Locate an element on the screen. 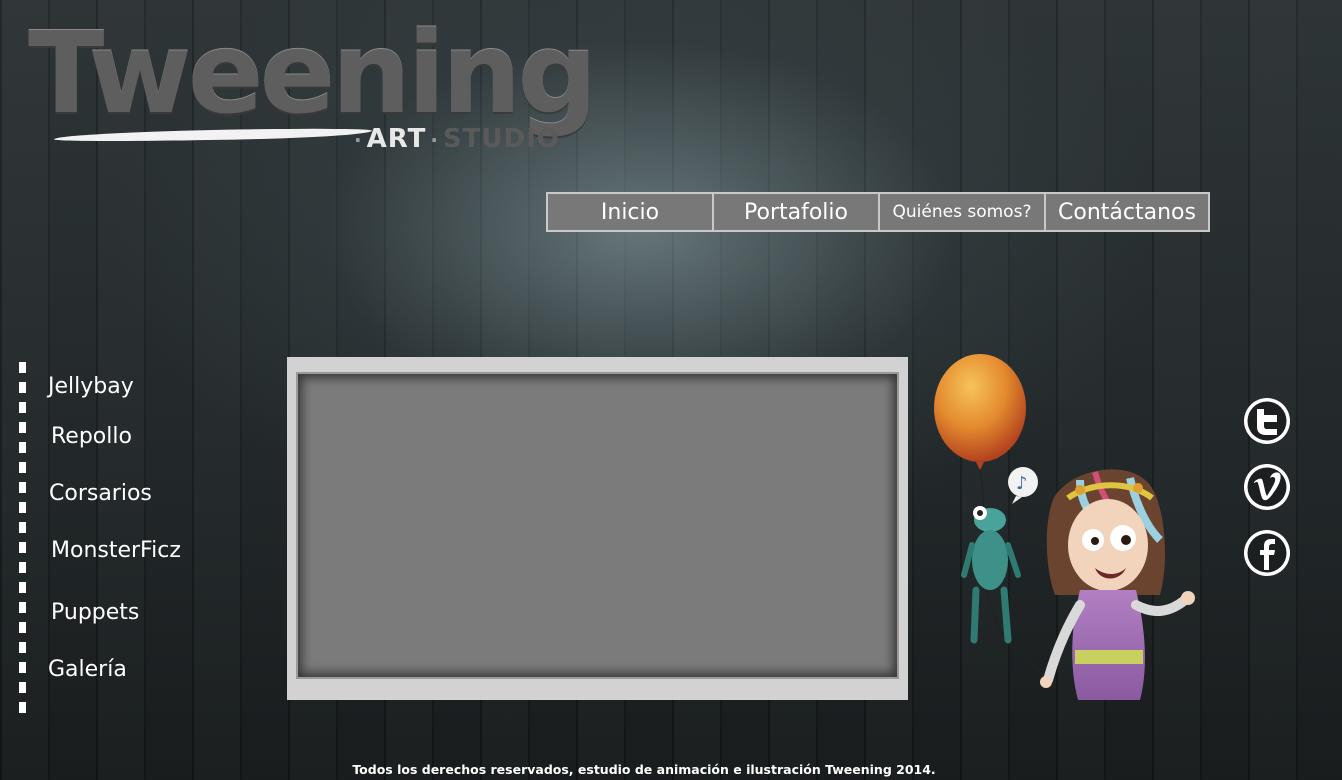  twitter-icon is located at coordinates (1267, 421).